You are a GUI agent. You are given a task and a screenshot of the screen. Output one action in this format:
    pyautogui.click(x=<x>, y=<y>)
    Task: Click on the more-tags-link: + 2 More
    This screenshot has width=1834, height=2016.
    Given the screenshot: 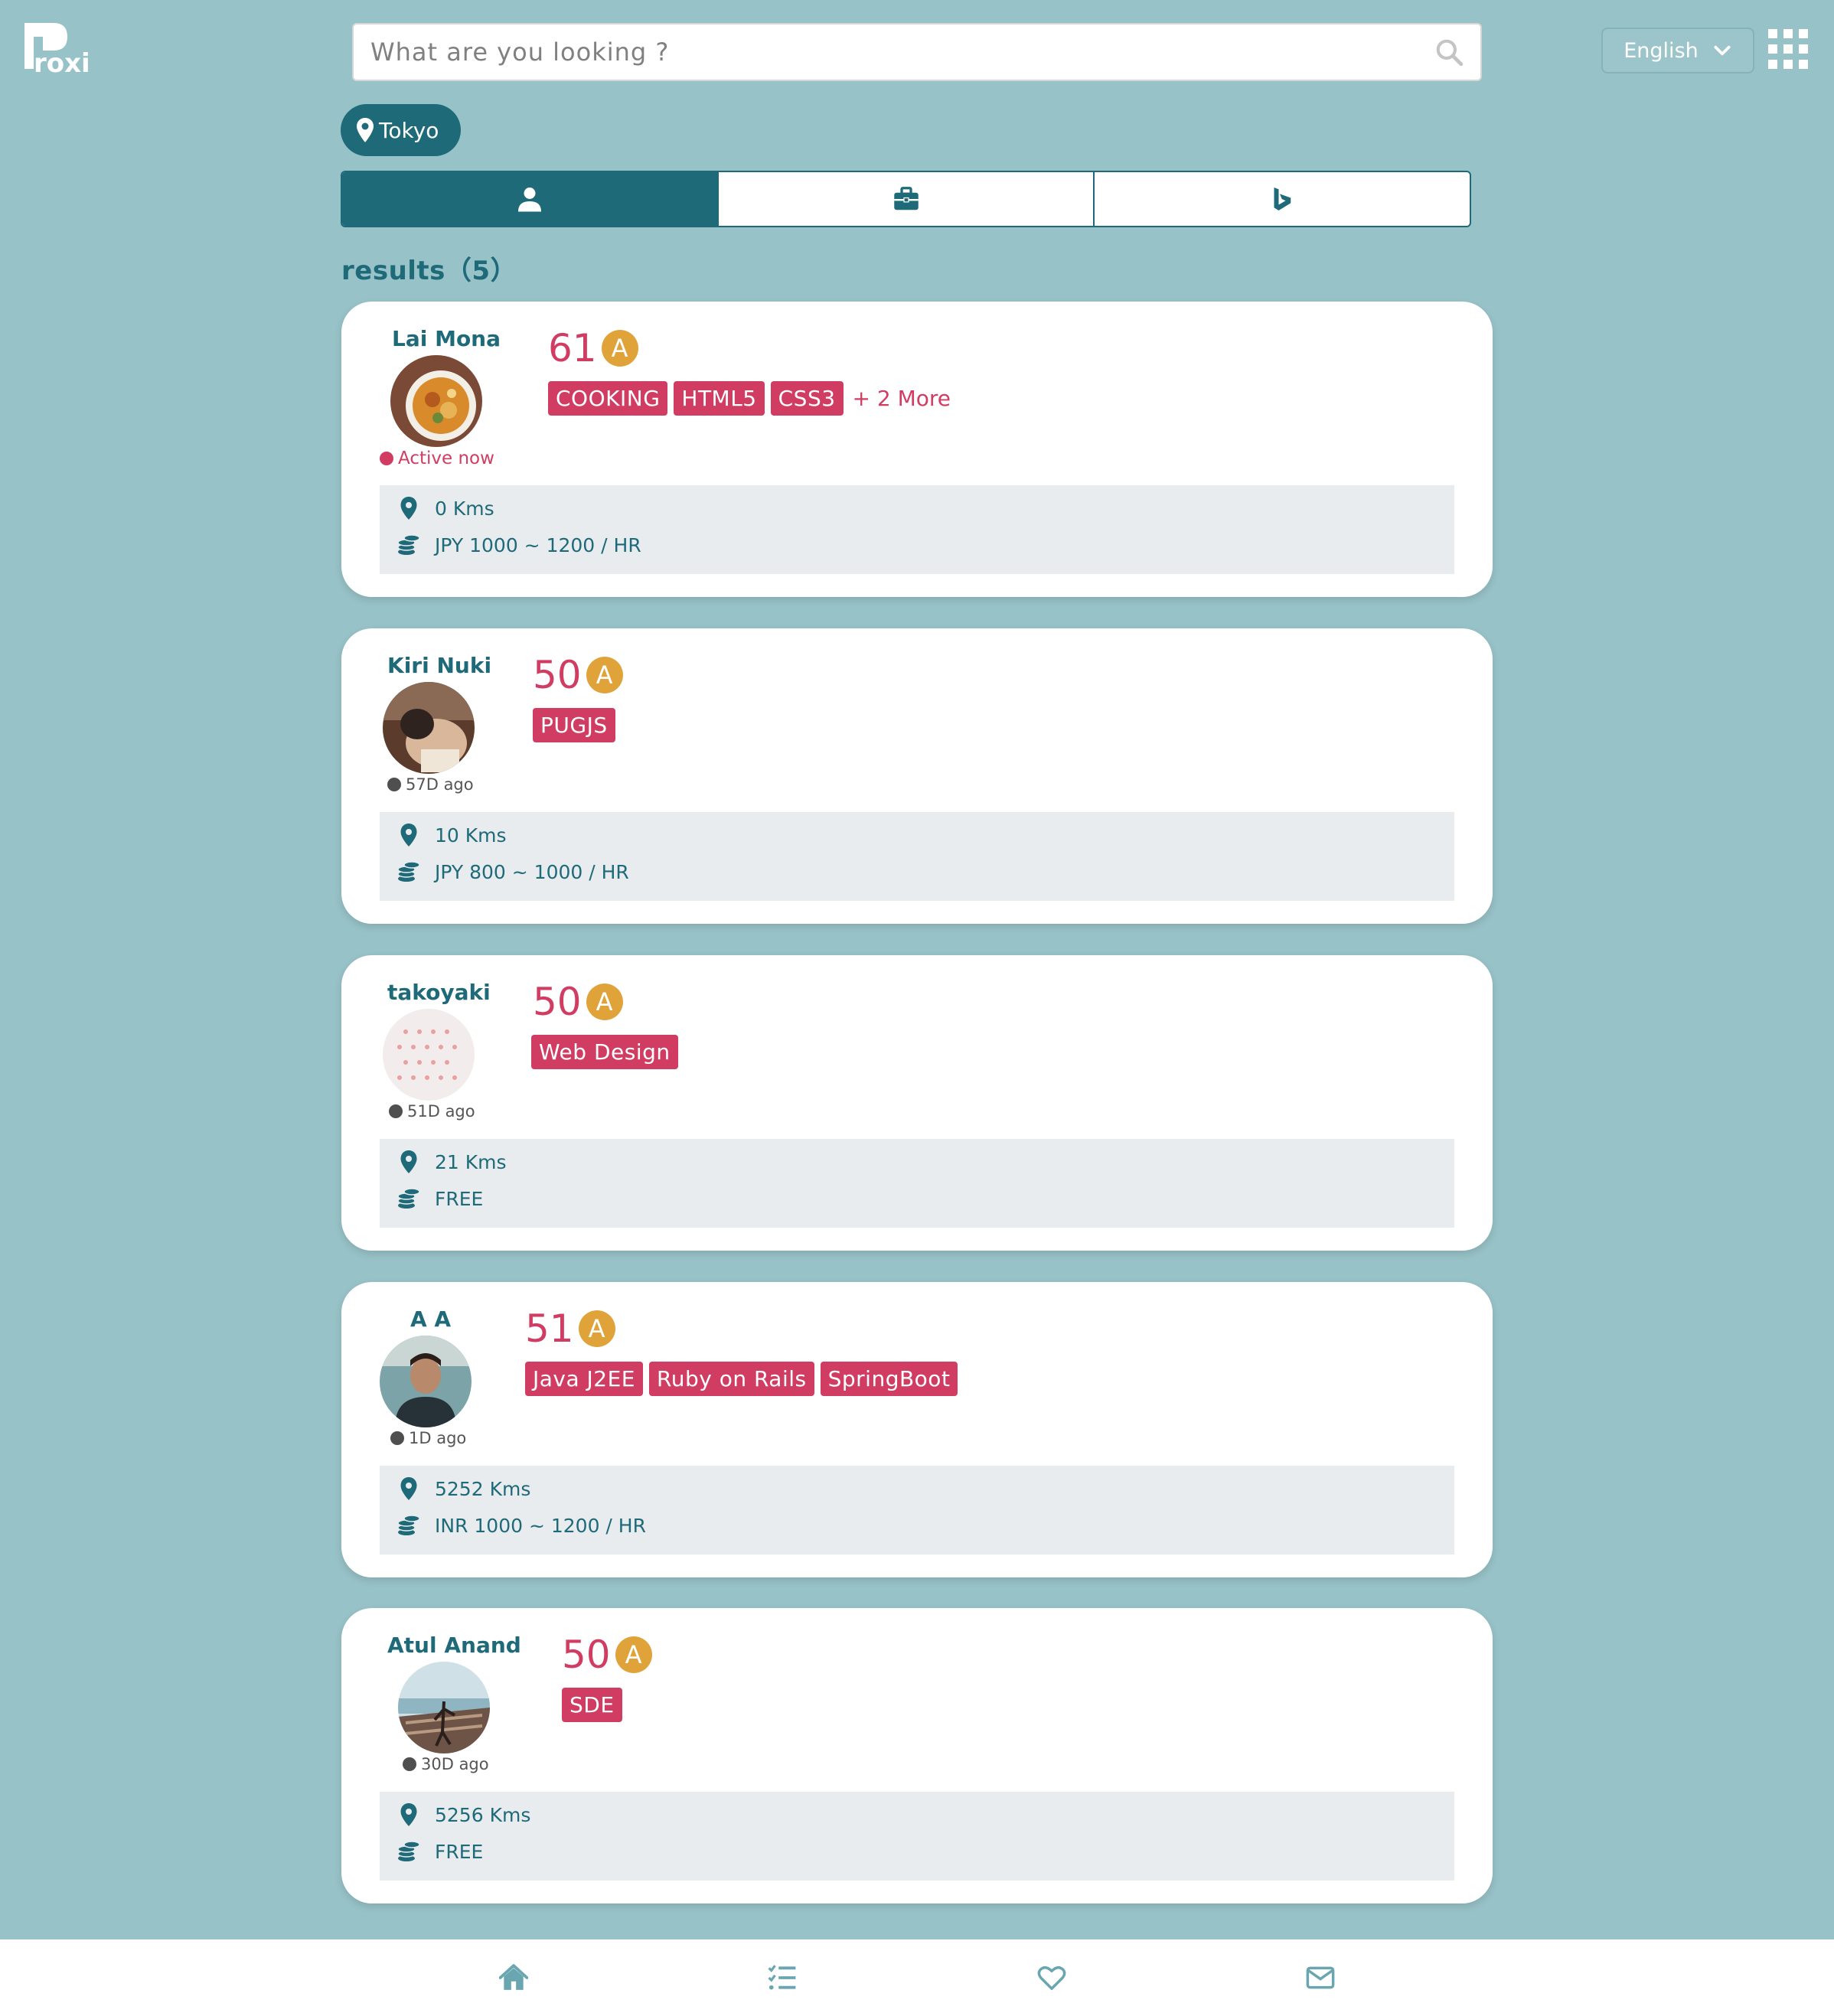 What is the action you would take?
    pyautogui.click(x=902, y=398)
    